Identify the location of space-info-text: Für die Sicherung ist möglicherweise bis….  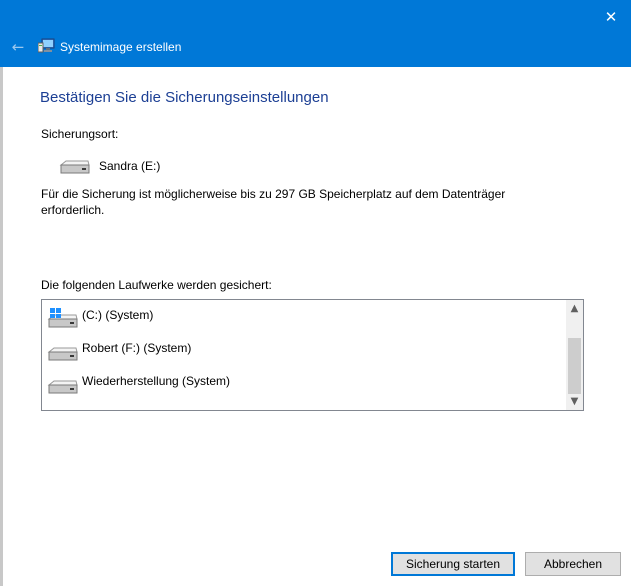
(273, 202).